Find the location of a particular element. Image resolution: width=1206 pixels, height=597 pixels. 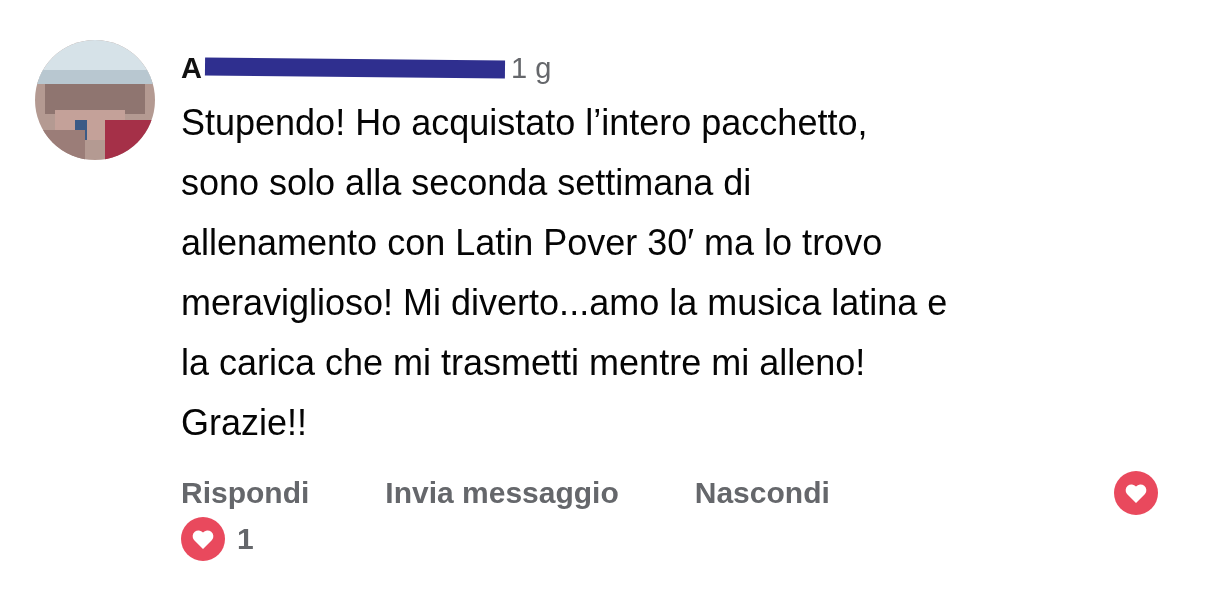

reaction-count: 1 is located at coordinates (245, 539).